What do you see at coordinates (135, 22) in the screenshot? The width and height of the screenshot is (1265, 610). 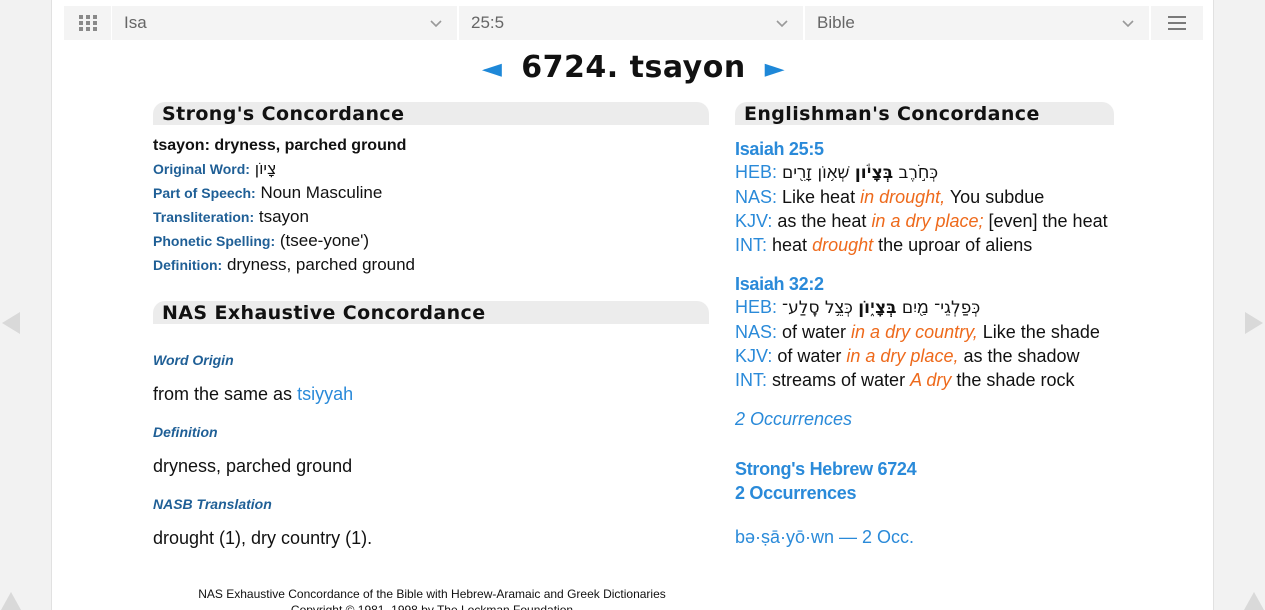 I see `book-select-value: Isa` at bounding box center [135, 22].